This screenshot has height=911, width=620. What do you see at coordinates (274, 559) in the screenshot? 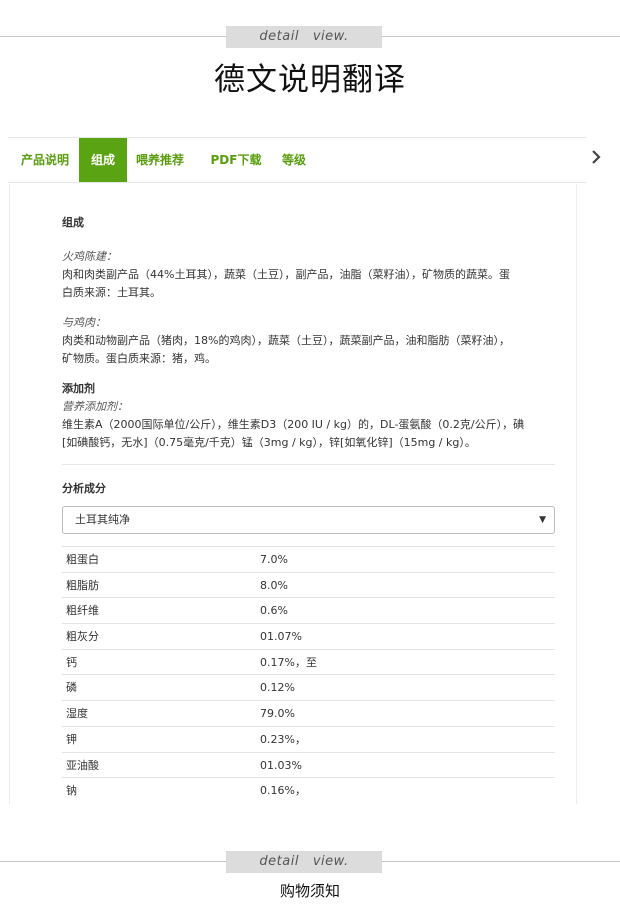
I see `nutrient-value: 7.0%` at bounding box center [274, 559].